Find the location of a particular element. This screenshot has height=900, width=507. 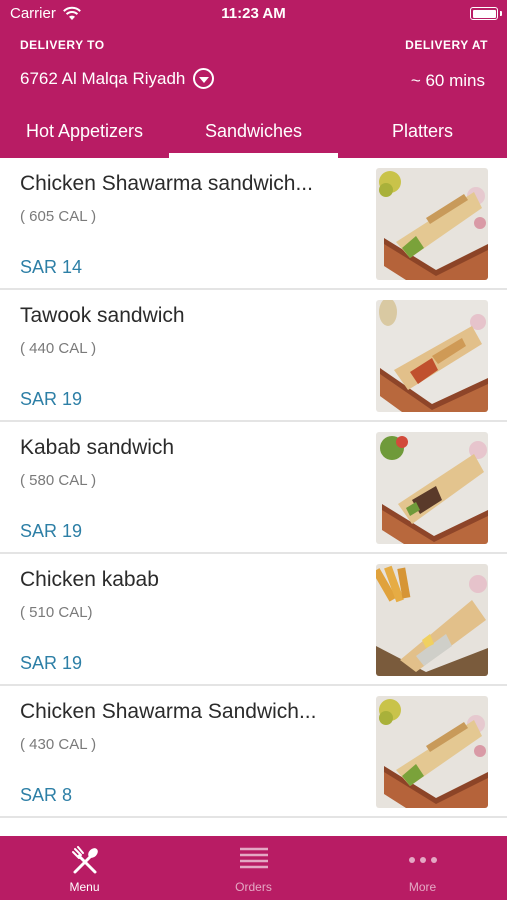

delivery-at-label: DELIVERY AT is located at coordinates (446, 45).